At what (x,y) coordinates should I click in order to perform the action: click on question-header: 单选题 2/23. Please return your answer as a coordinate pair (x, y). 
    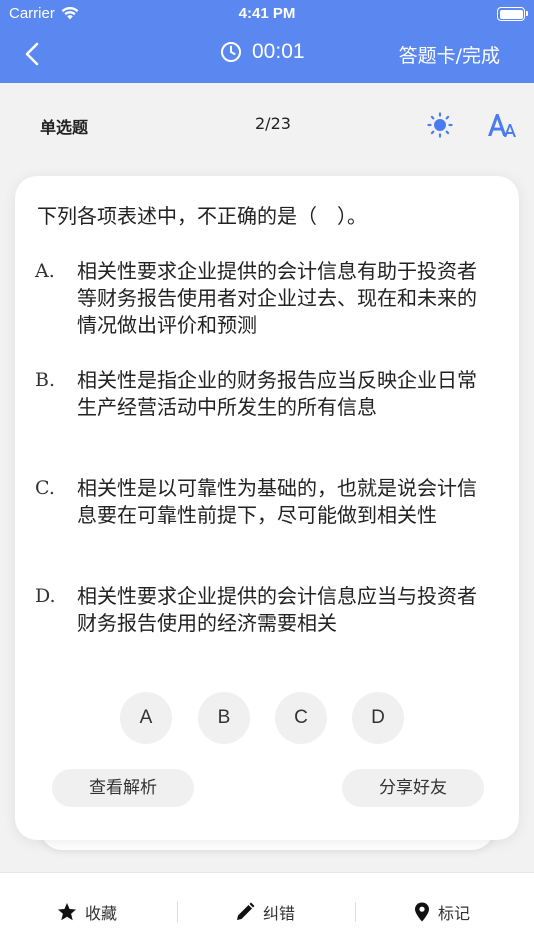
    Looking at the image, I should click on (267, 125).